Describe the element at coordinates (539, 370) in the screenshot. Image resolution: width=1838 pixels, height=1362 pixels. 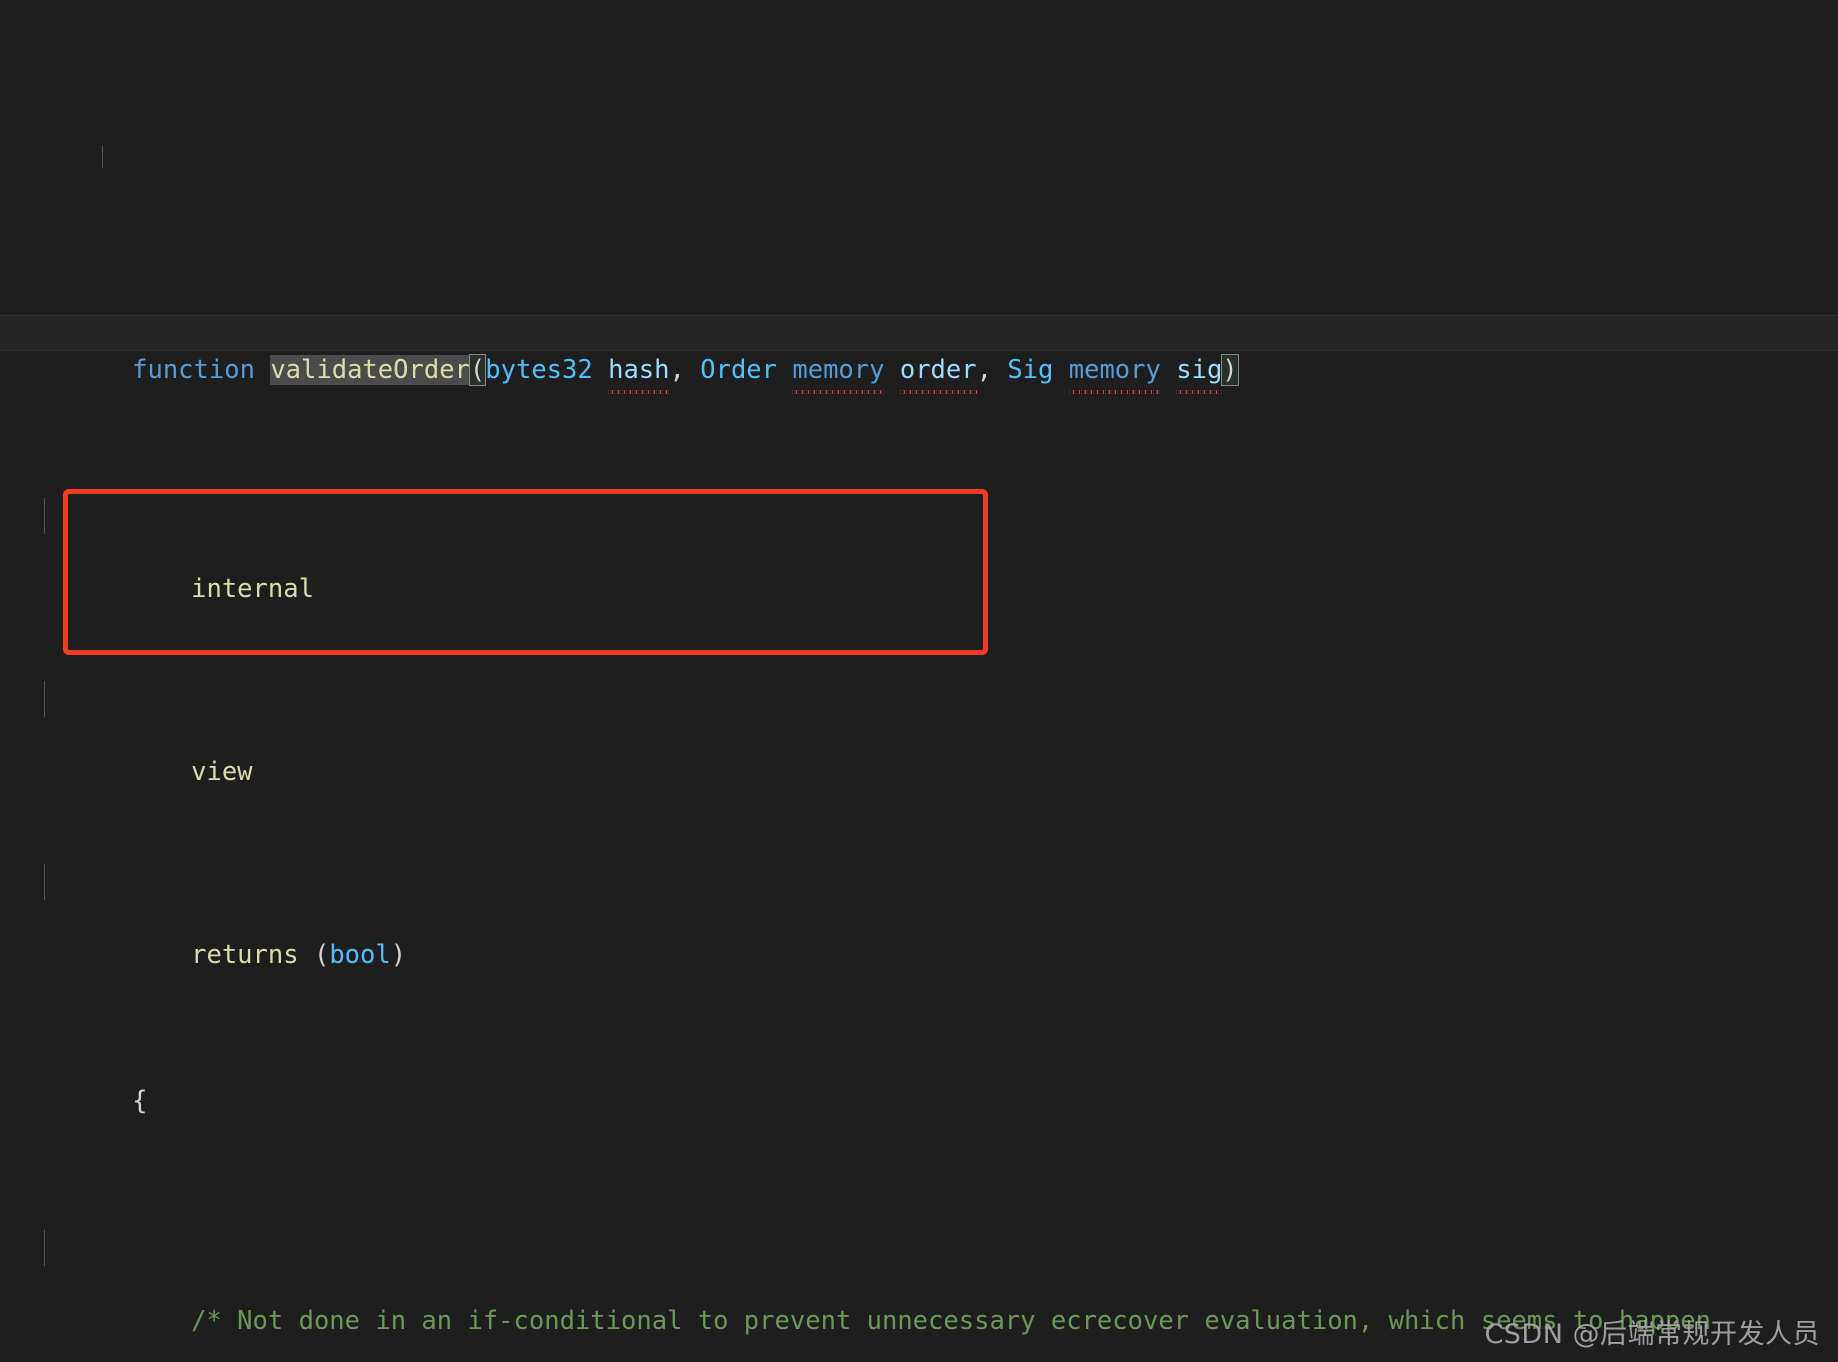
I see `param-type-bytes32: bytes32` at that location.